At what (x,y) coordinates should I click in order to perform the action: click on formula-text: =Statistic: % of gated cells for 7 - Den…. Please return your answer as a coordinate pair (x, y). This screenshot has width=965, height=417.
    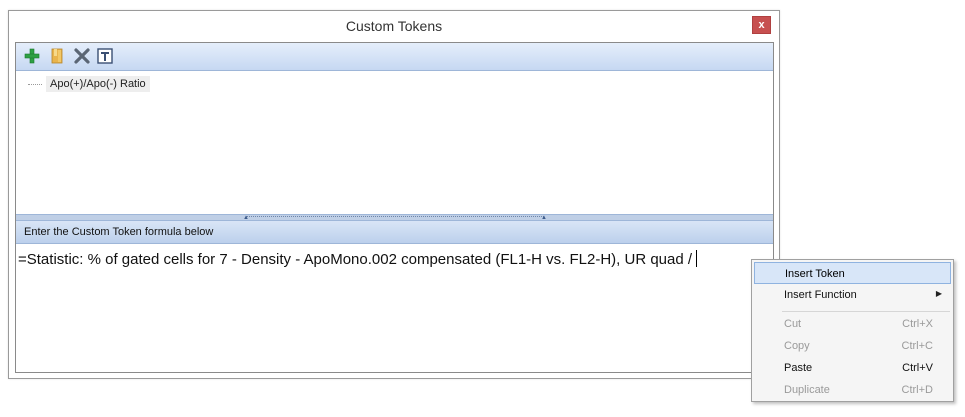
    Looking at the image, I should click on (355, 259).